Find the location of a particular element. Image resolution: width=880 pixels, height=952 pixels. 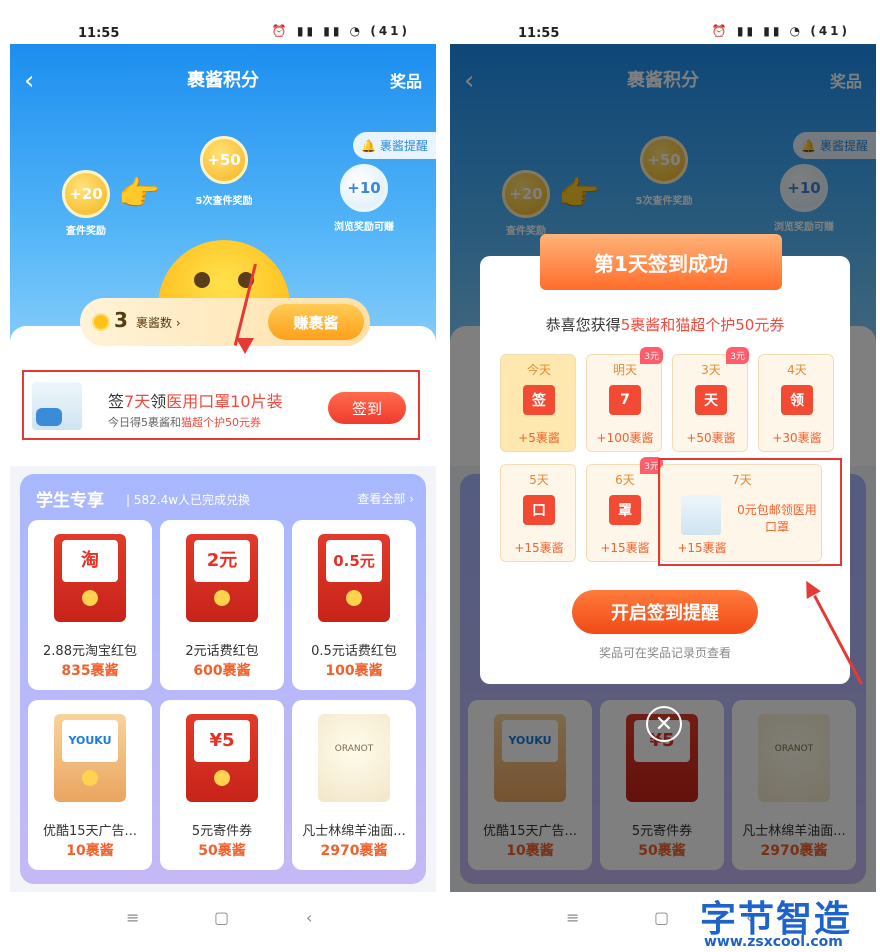

reward-coin-2: +50 is located at coordinates (224, 160).